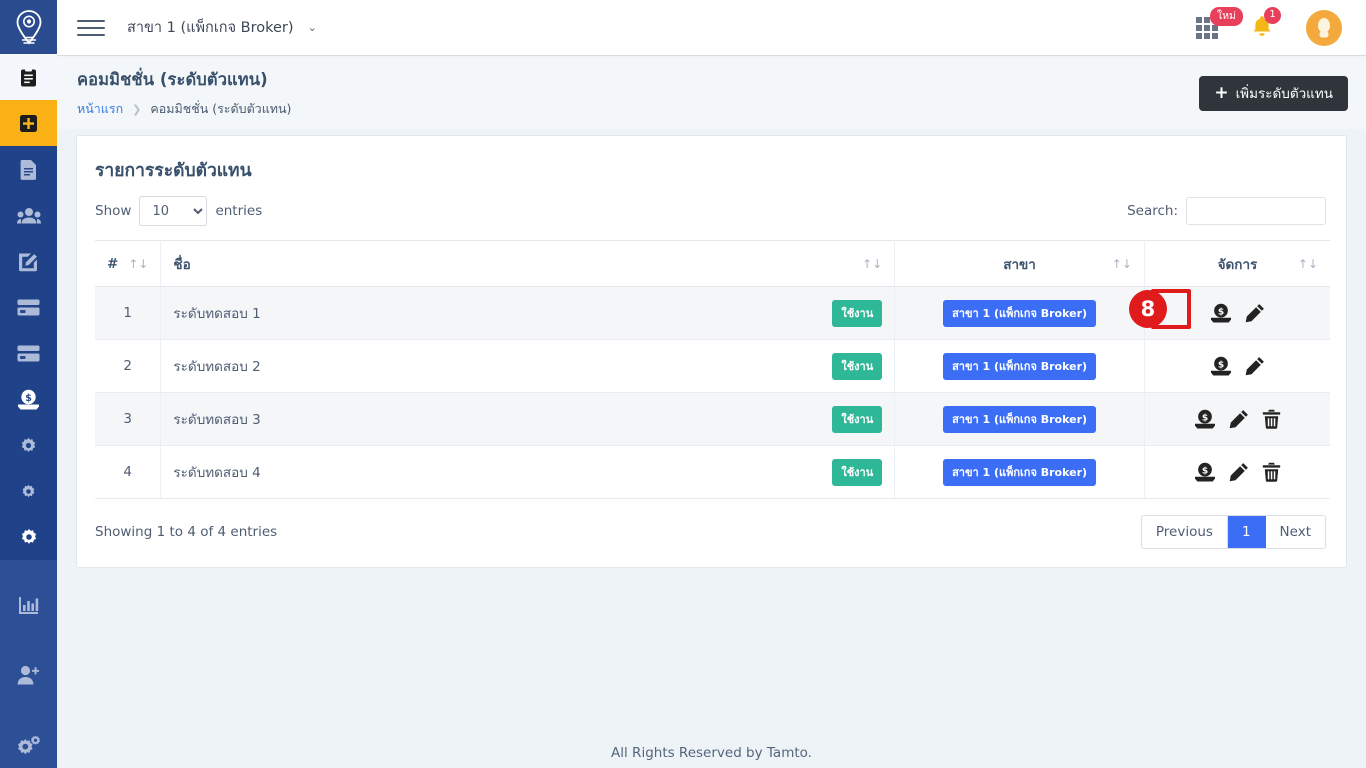  I want to click on sidebar-item-users, so click(28, 215).